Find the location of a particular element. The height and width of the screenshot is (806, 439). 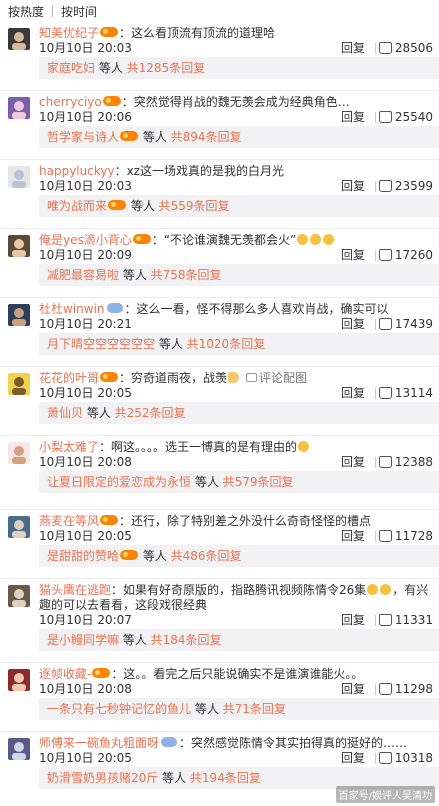

sub-reply-username: 家庭吃妇 is located at coordinates (71, 68).